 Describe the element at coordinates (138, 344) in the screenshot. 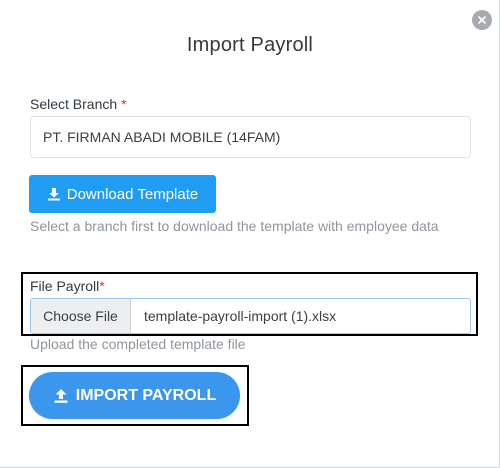

I see `file-hint: Upload the completed template file` at that location.